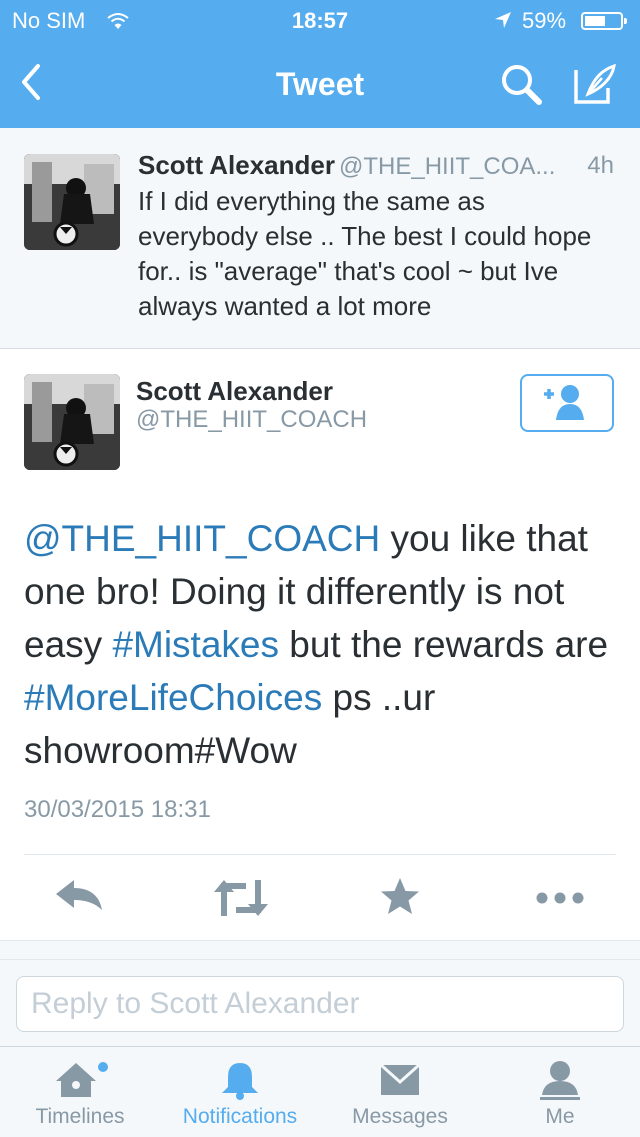 The width and height of the screenshot is (640, 1137). I want to click on home-icon, so click(80, 1082).